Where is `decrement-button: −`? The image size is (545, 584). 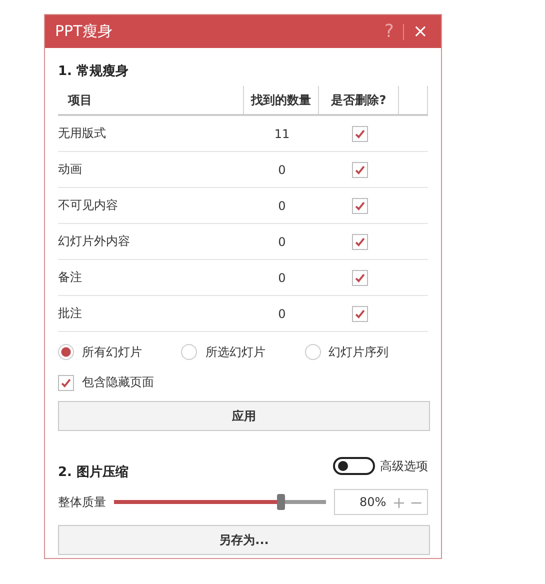
decrement-button: − is located at coordinates (416, 502).